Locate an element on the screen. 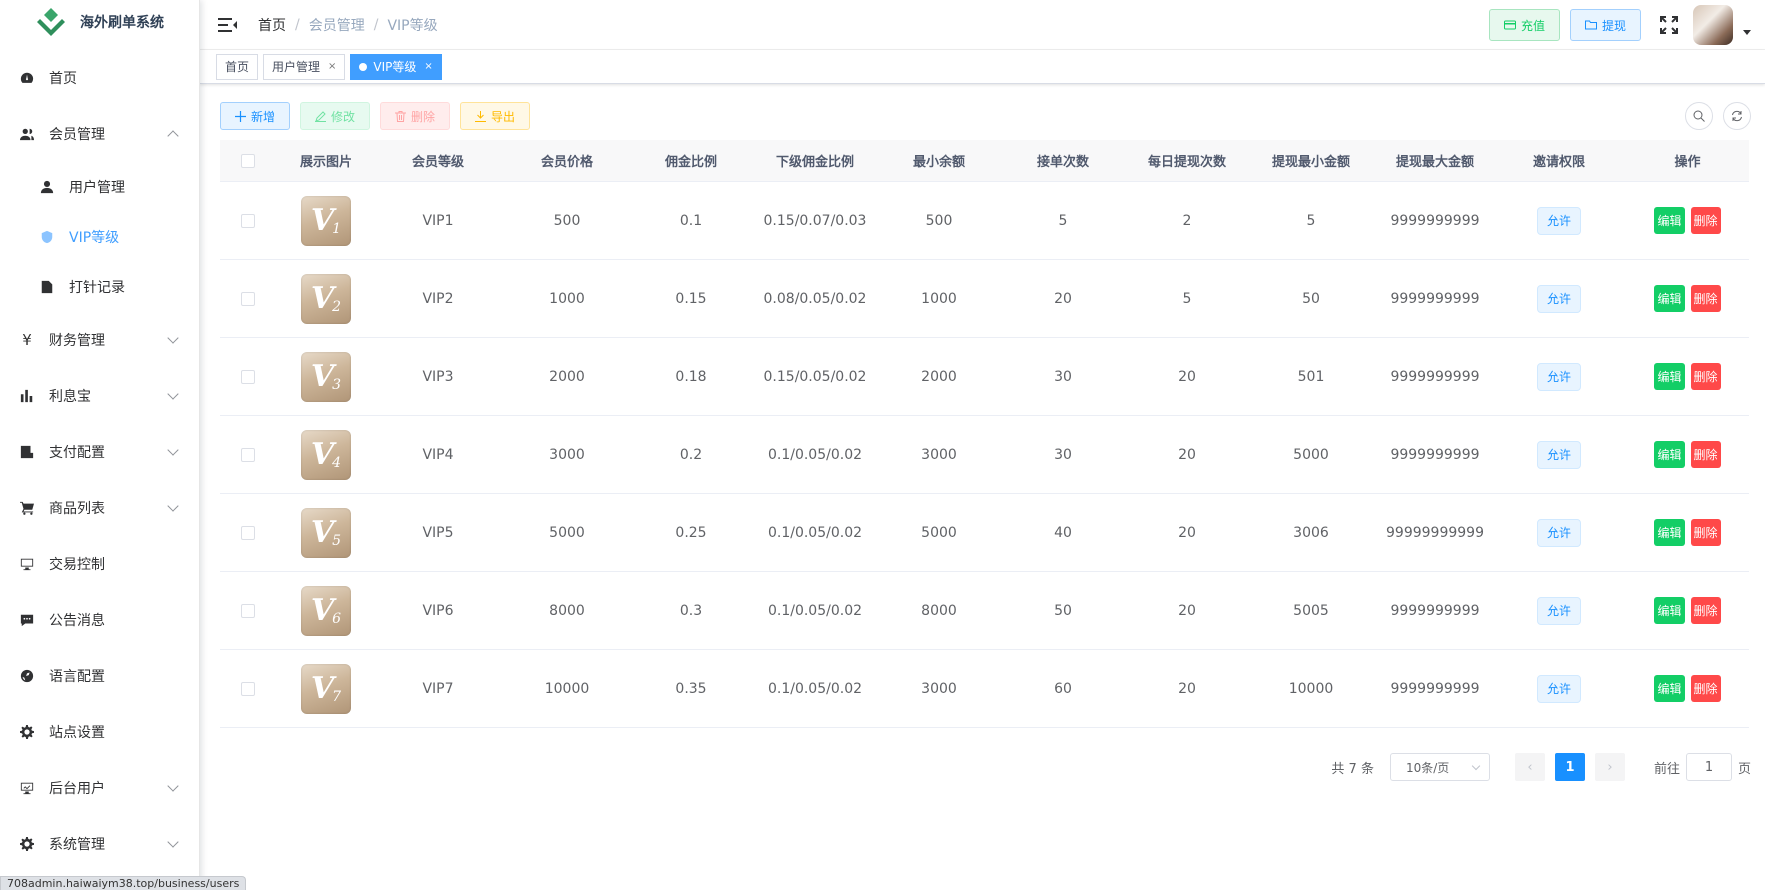 Image resolution: width=1765 pixels, height=890 pixels. add-button: 新增 is located at coordinates (255, 116).